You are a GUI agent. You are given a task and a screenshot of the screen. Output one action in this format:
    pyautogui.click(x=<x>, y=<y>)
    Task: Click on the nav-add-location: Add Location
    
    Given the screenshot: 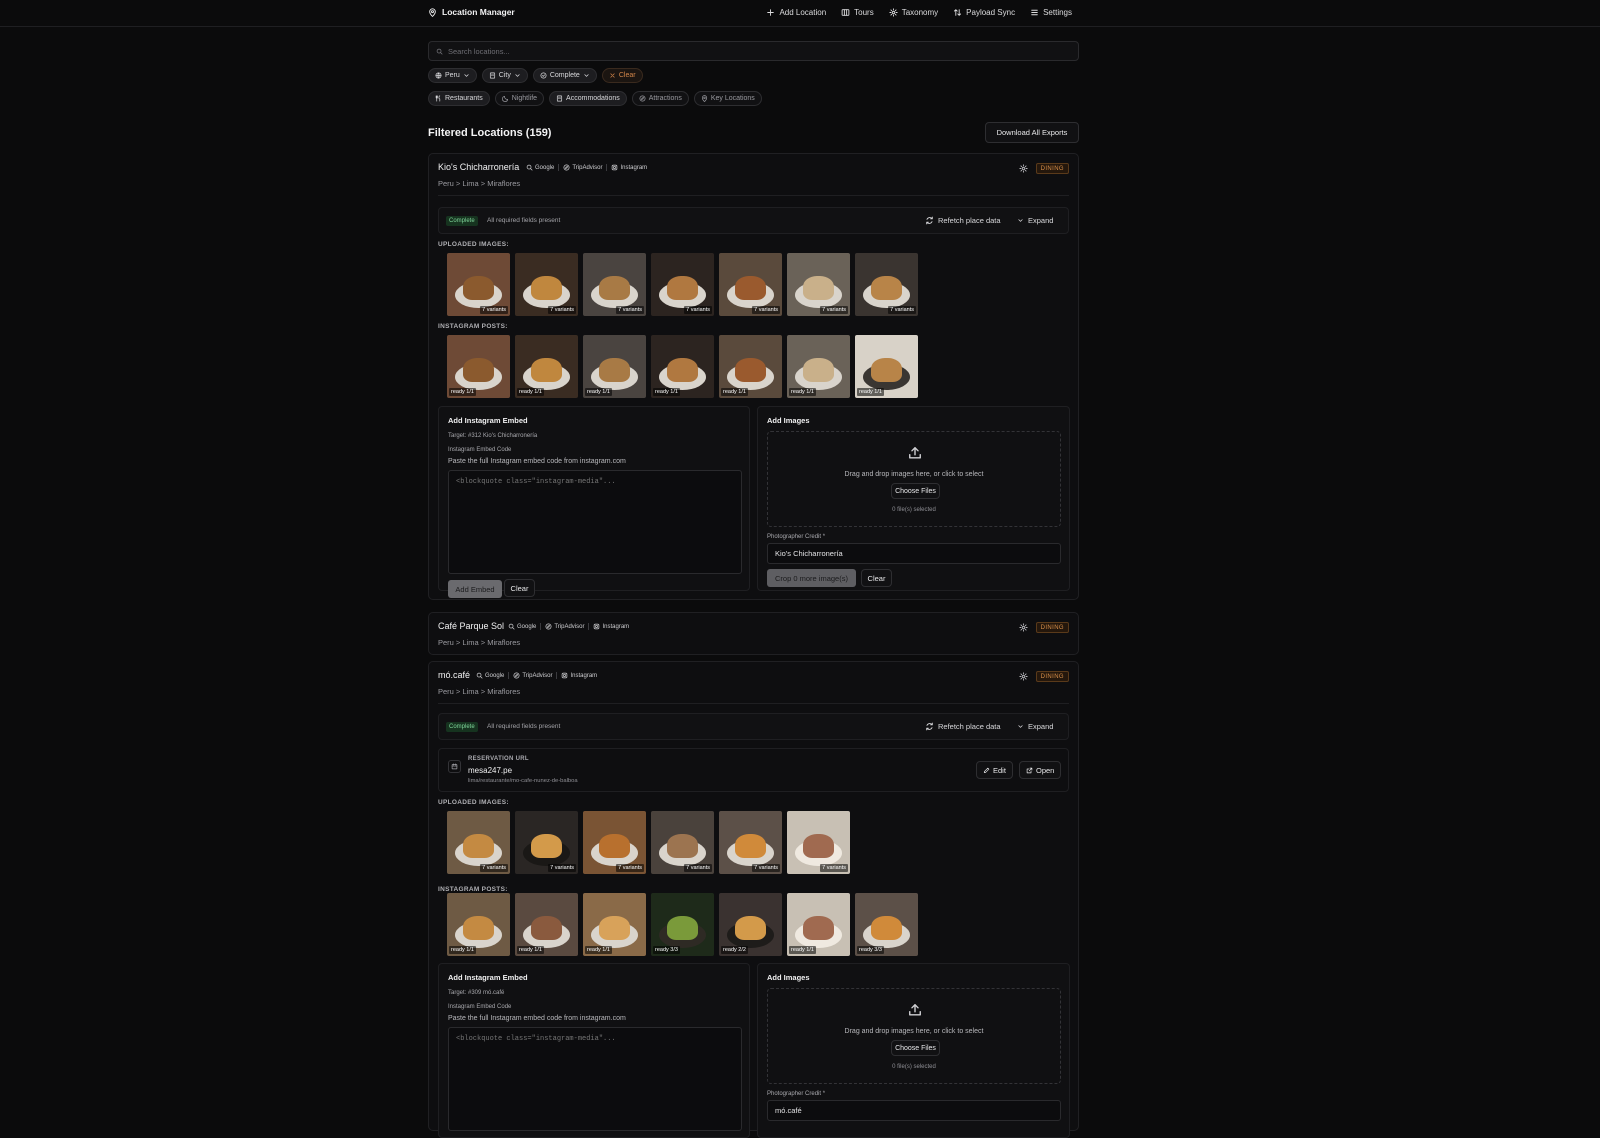 What is the action you would take?
    pyautogui.click(x=796, y=12)
    